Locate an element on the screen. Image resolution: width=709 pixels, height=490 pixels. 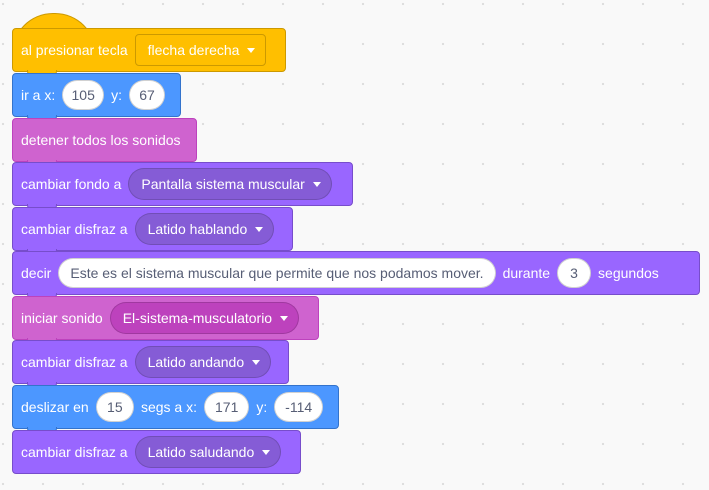
backdrop-dropdown-value: Pantalla sistema muscular is located at coordinates (223, 184).